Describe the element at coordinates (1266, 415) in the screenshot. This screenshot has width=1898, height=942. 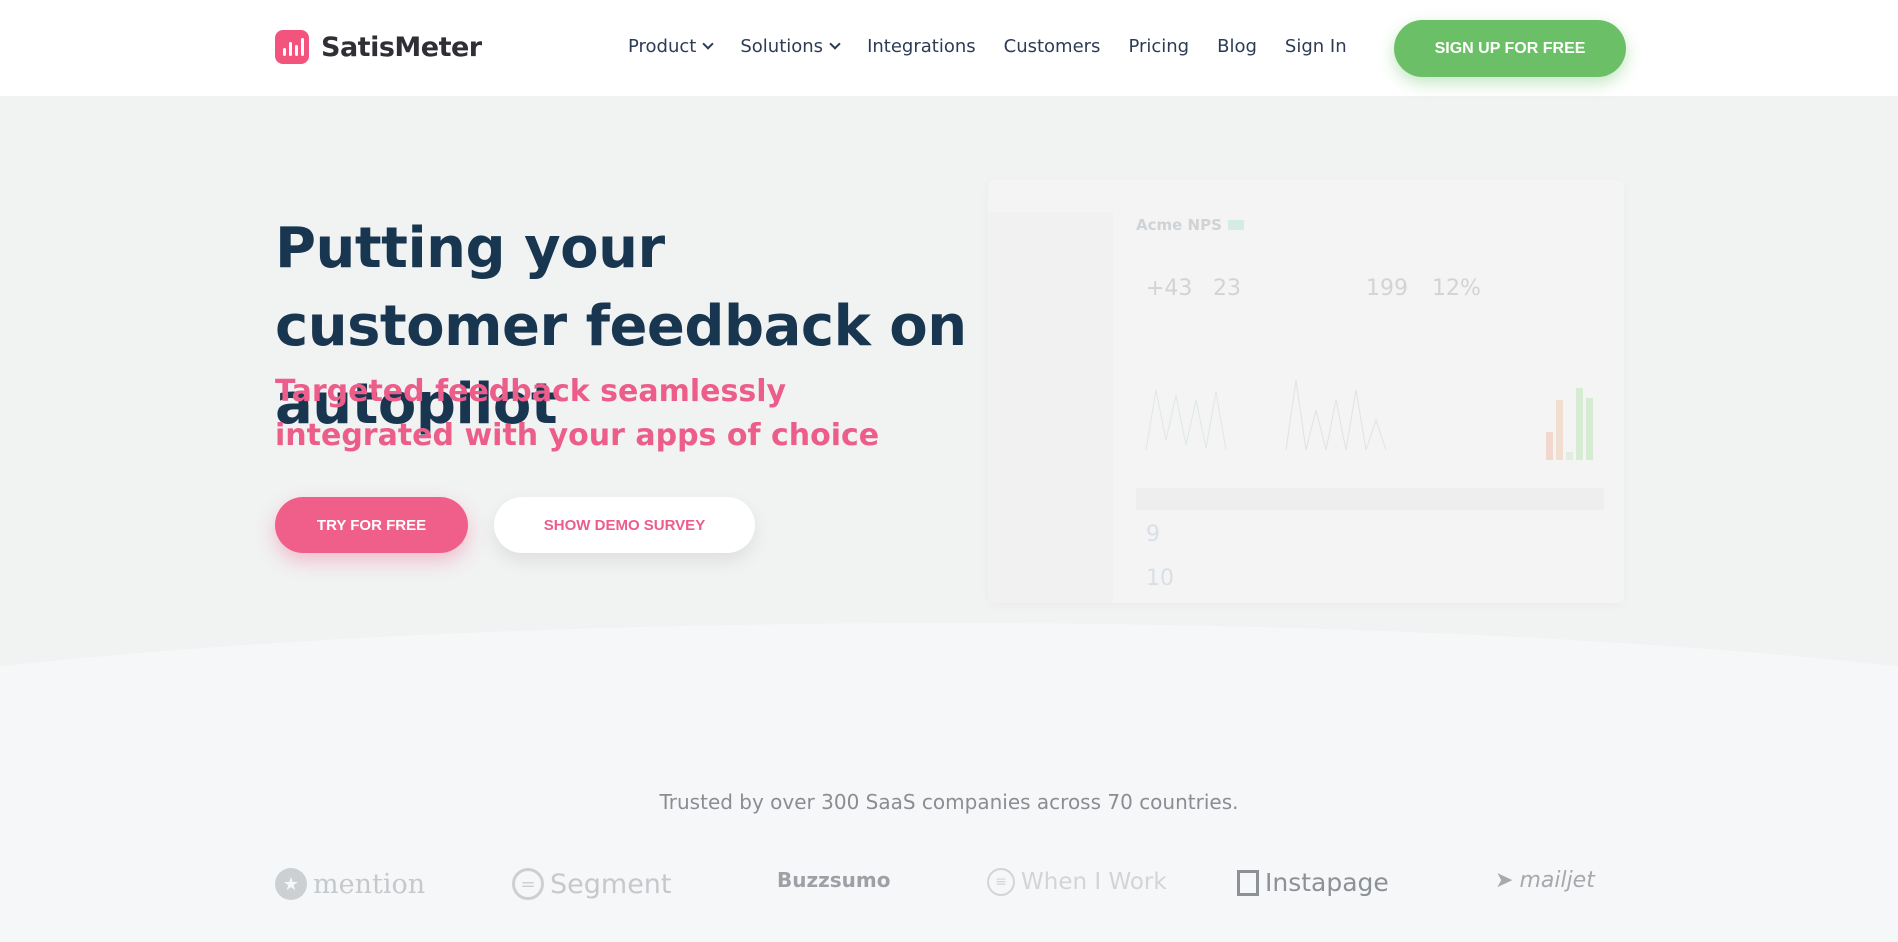
I see `dashboard-line-charts` at that location.